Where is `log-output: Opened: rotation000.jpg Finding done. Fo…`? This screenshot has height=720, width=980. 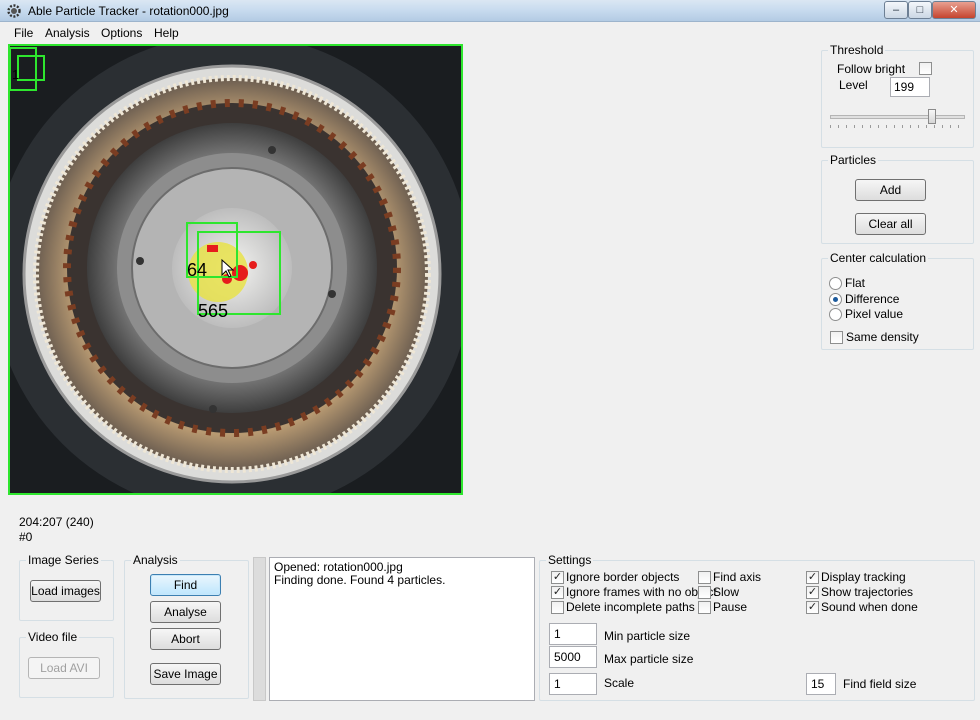
log-output: Opened: rotation000.jpg Finding done. Fo… is located at coordinates (402, 629).